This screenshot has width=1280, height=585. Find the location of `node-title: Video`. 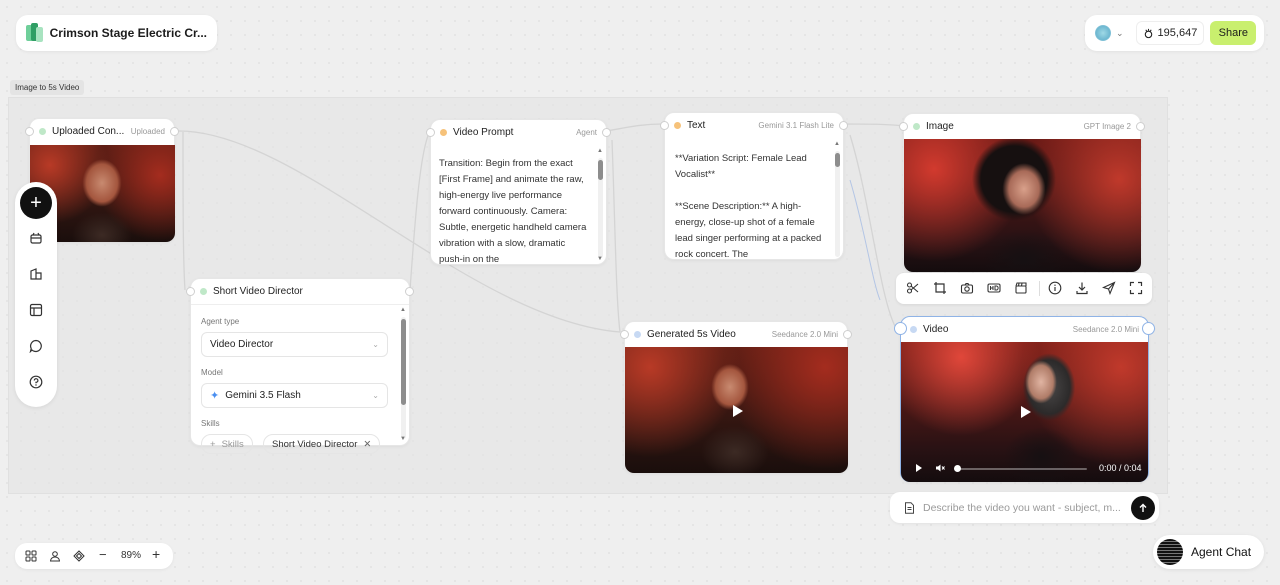

node-title: Video is located at coordinates (936, 329).